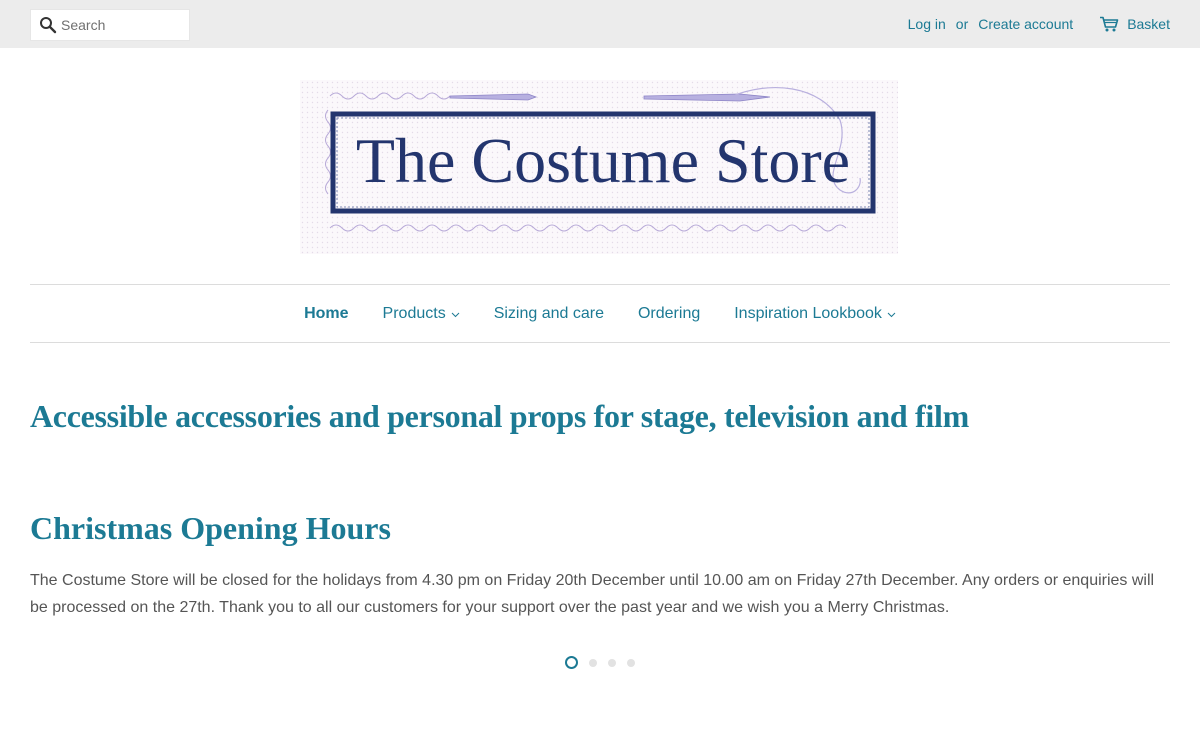  I want to click on search-icon, so click(48, 25).